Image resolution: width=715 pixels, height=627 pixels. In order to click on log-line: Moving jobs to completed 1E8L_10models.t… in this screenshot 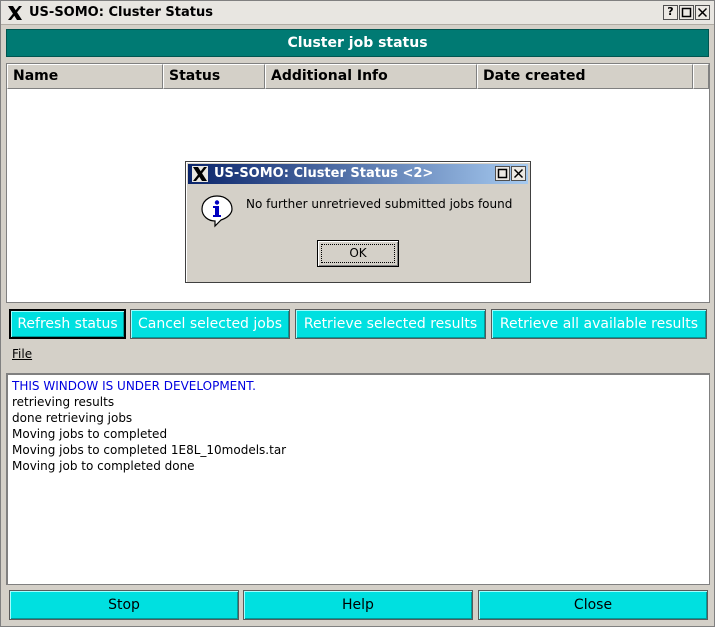, I will do `click(149, 450)`.